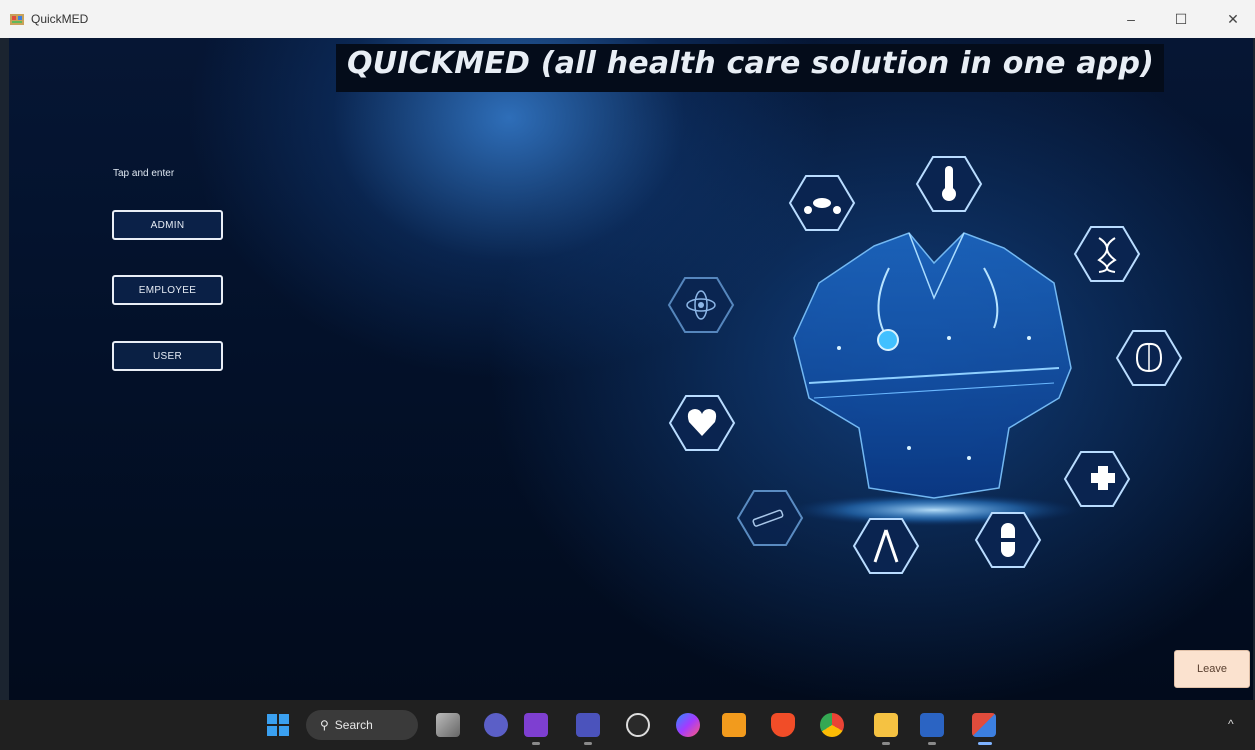  I want to click on teams-icon, so click(588, 725).